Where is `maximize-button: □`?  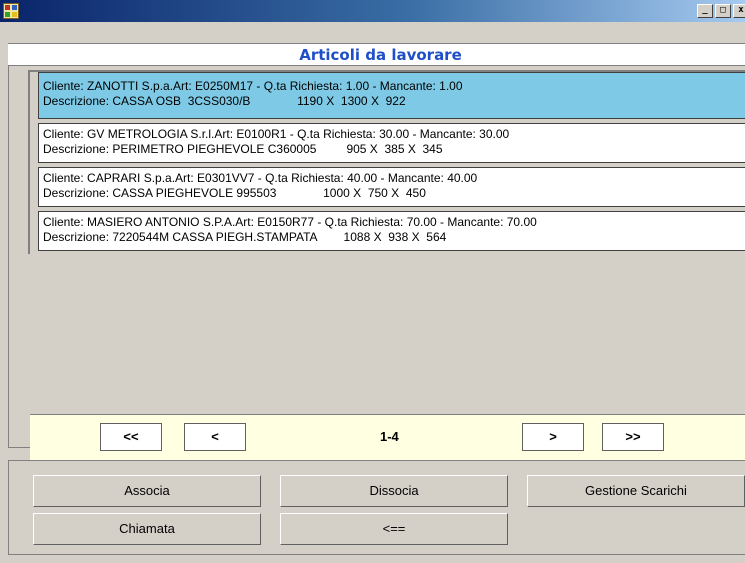 maximize-button: □ is located at coordinates (723, 11).